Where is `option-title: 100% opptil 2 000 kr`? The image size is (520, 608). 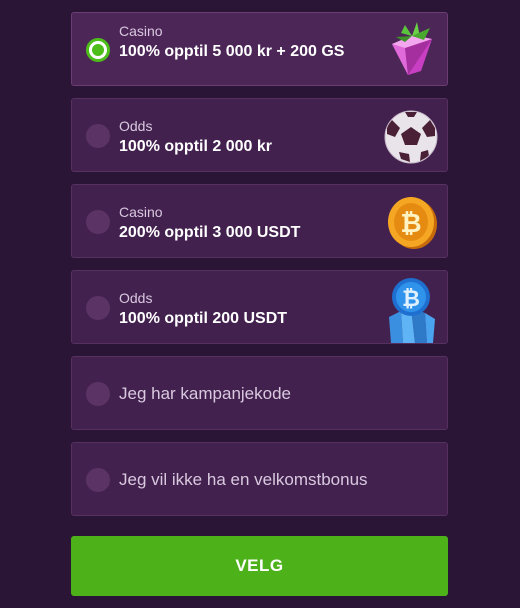
option-title: 100% opptil 2 000 kr is located at coordinates (195, 146).